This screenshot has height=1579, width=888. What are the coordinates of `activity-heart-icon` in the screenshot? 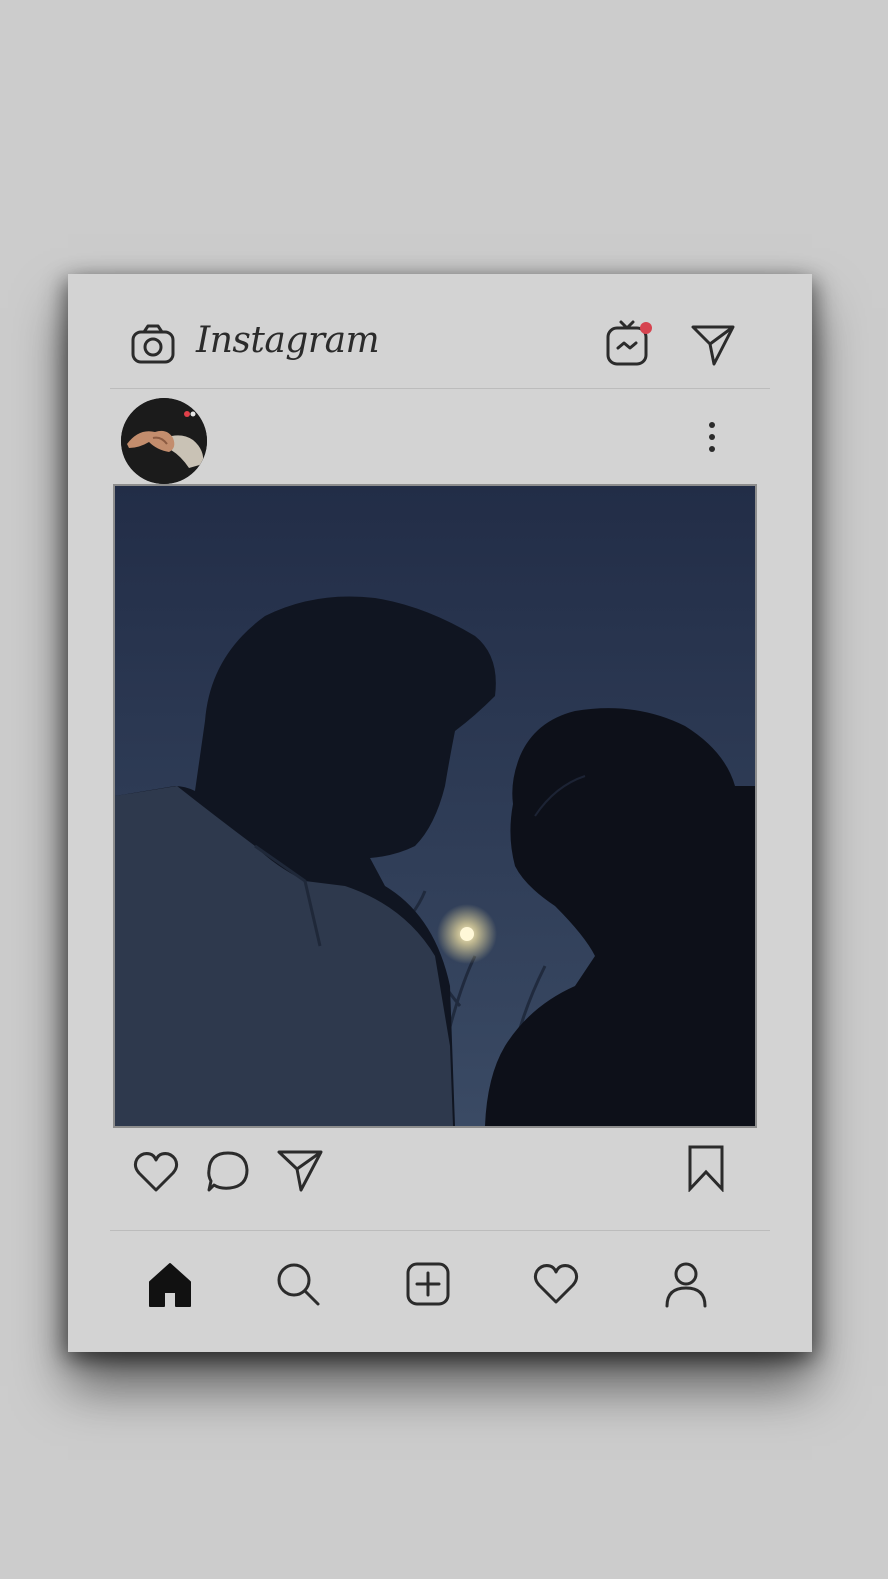 It's located at (556, 1284).